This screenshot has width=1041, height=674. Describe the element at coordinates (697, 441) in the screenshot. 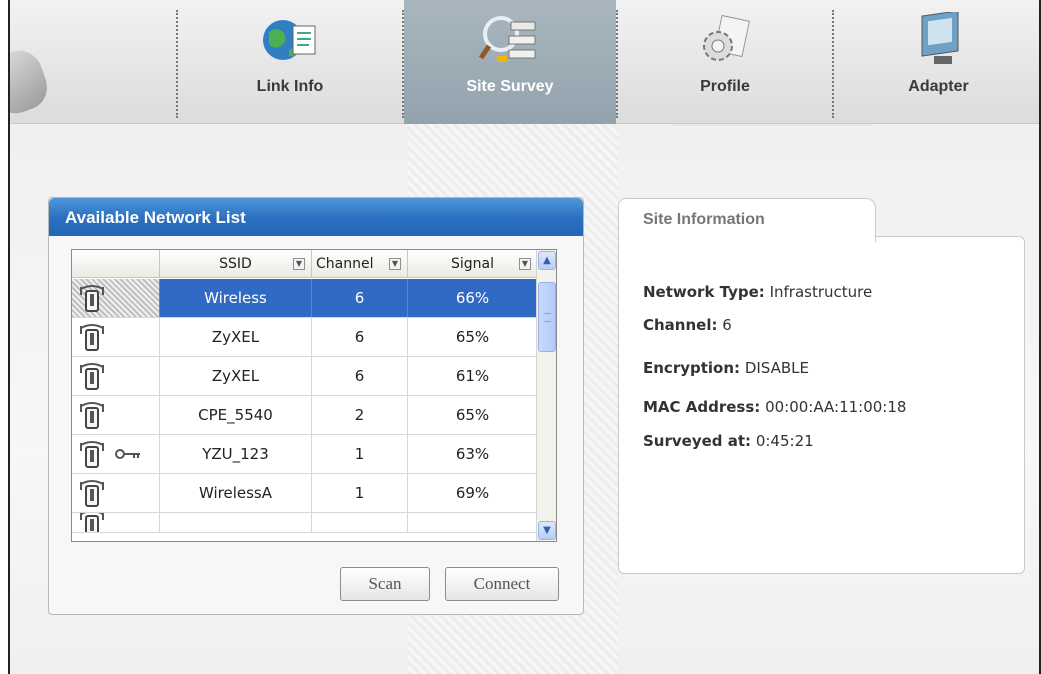

I see `surveyed-at-label: Surveyed at:` at that location.